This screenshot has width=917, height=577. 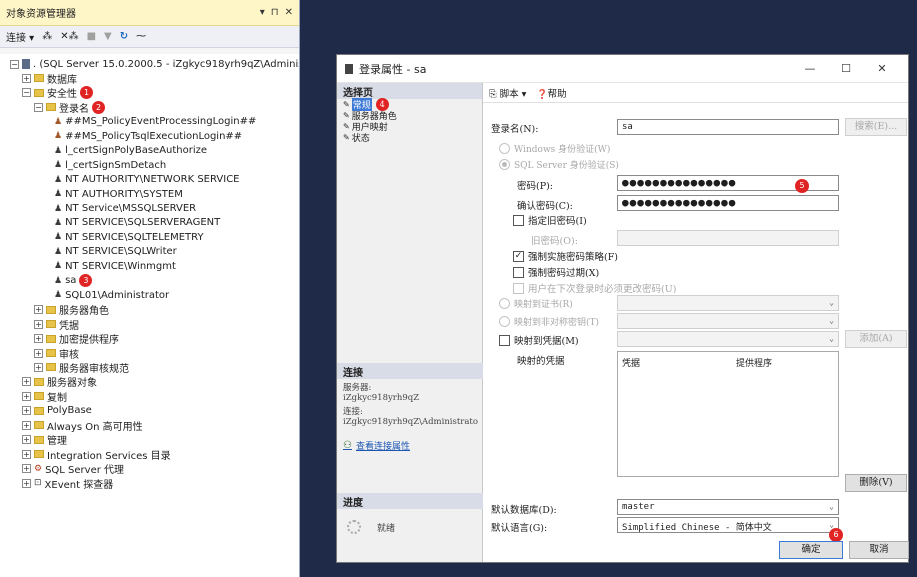 I want to click on map-credential-checkbox: 映射到凭据(M), so click(x=539, y=340).